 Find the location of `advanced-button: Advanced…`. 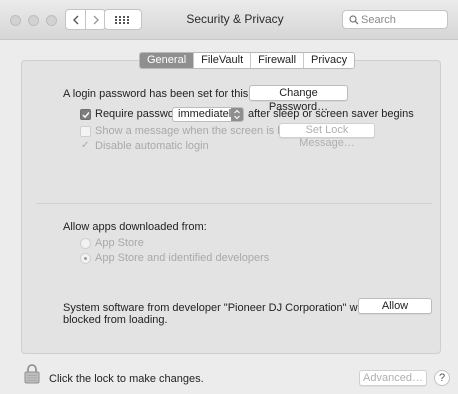

advanced-button: Advanced… is located at coordinates (393, 378).